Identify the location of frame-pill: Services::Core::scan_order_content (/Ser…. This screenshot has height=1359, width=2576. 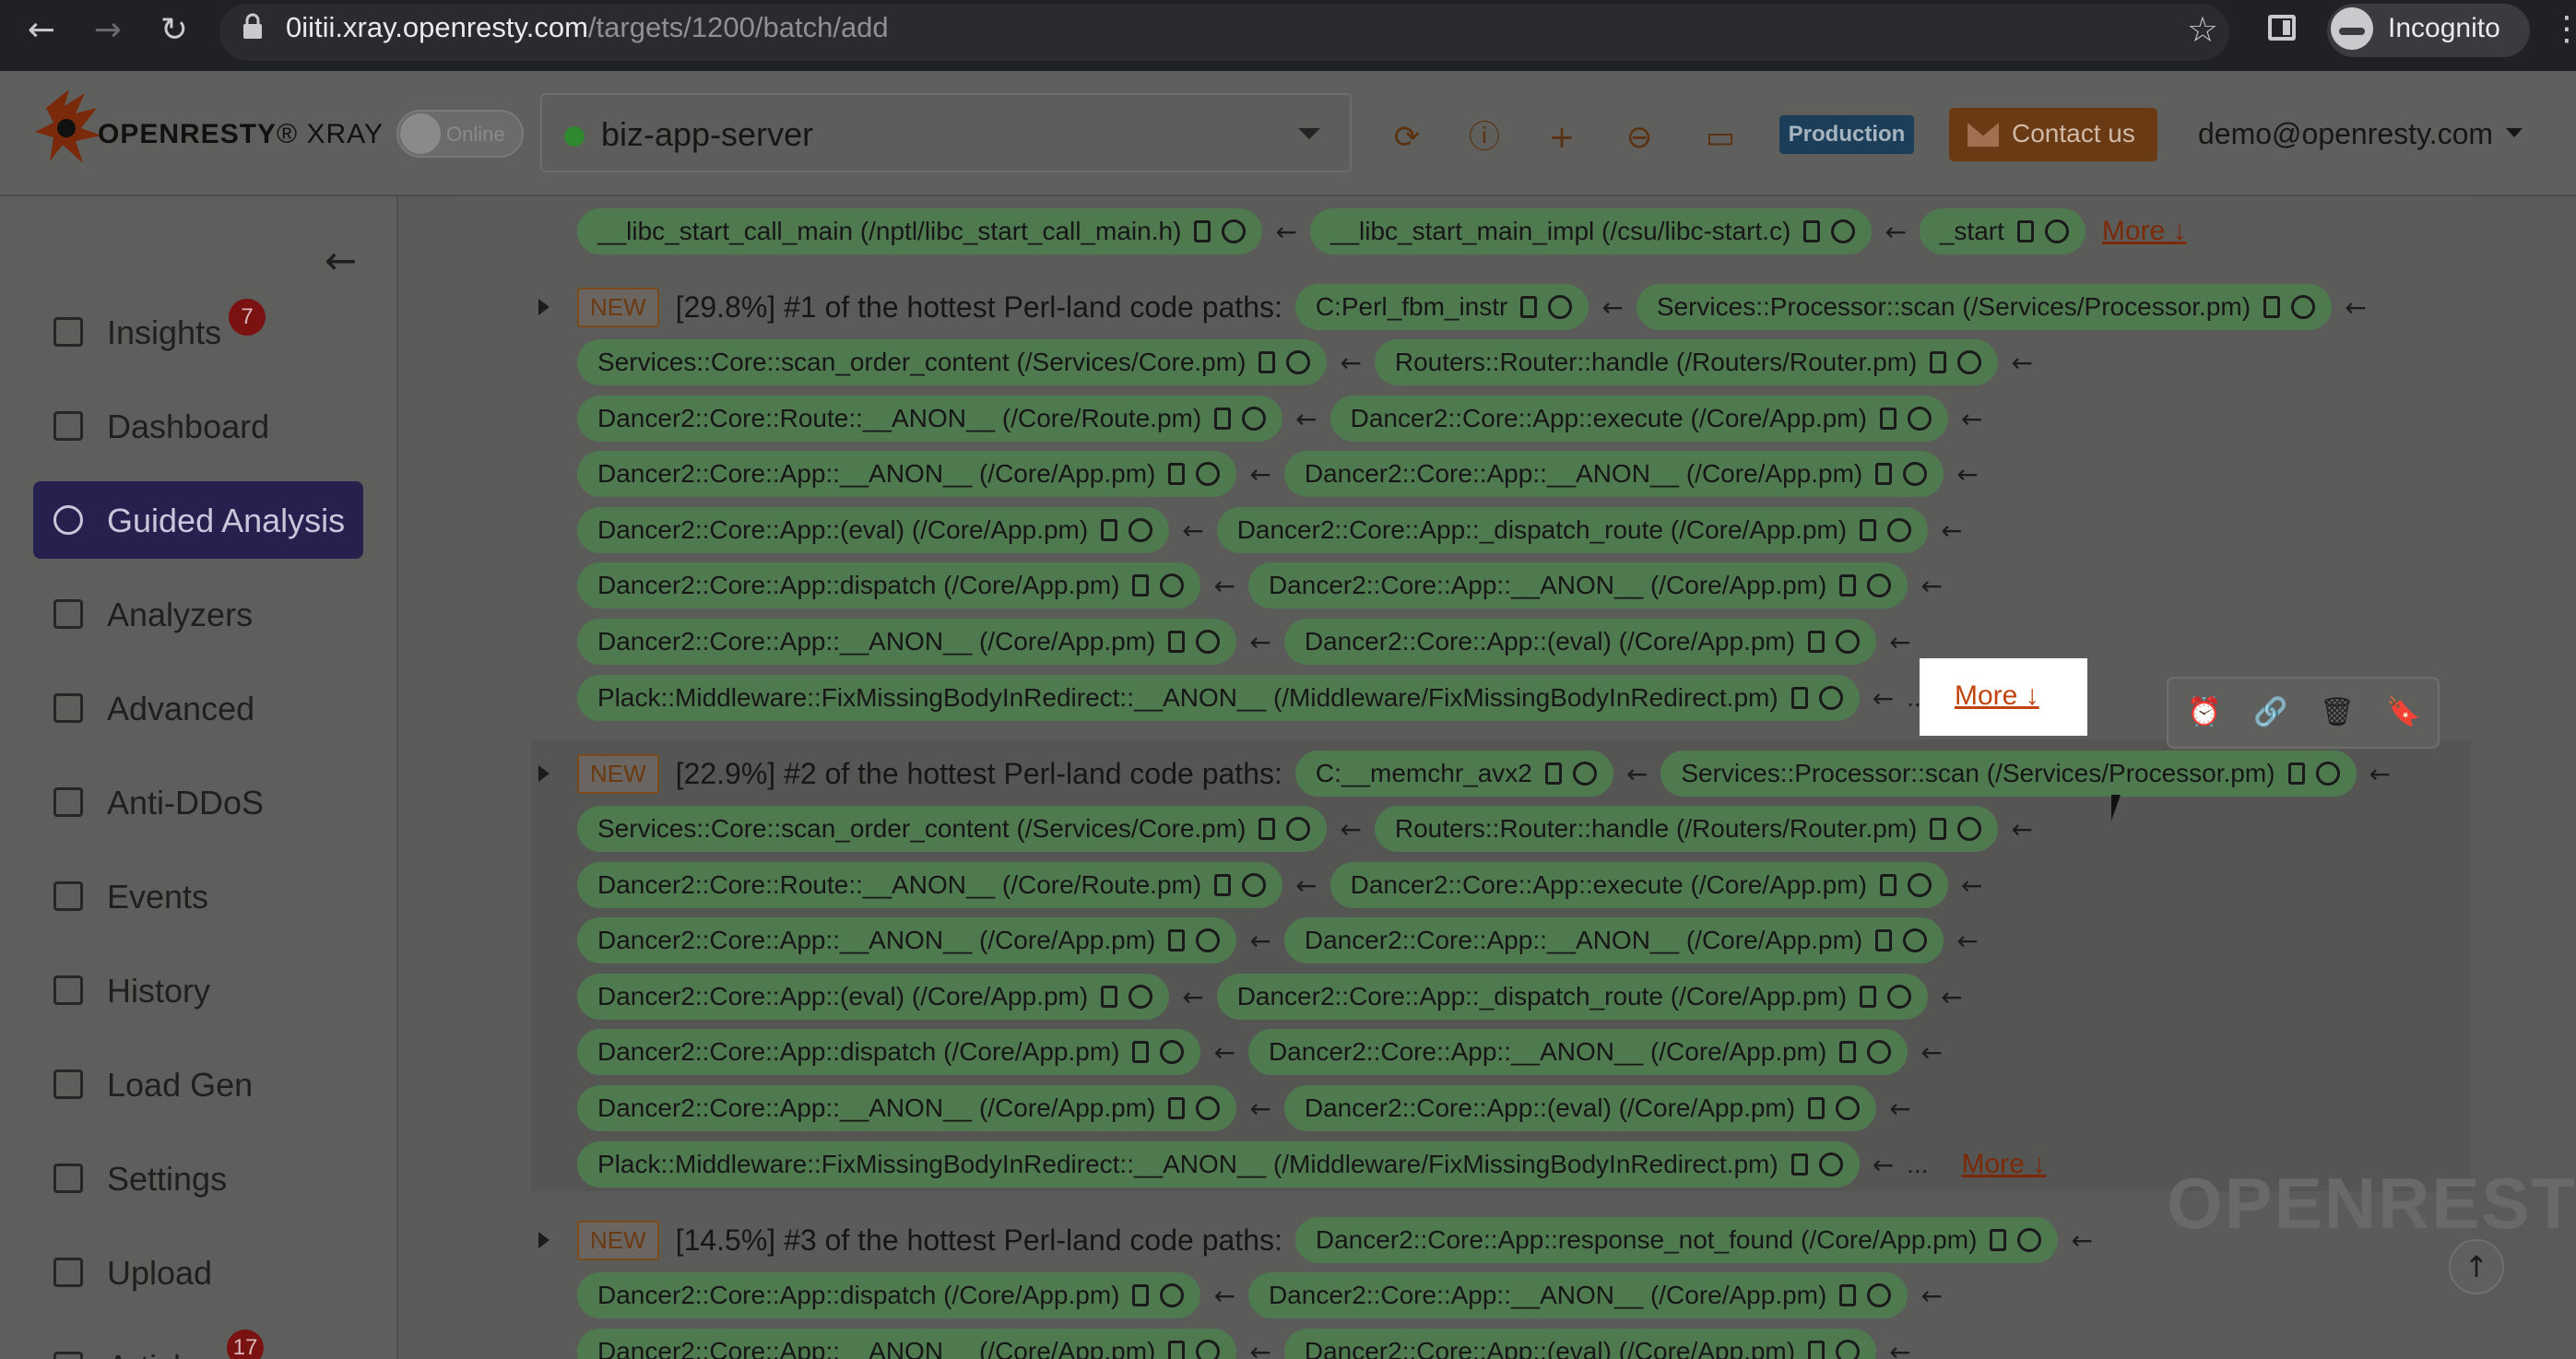
(952, 362).